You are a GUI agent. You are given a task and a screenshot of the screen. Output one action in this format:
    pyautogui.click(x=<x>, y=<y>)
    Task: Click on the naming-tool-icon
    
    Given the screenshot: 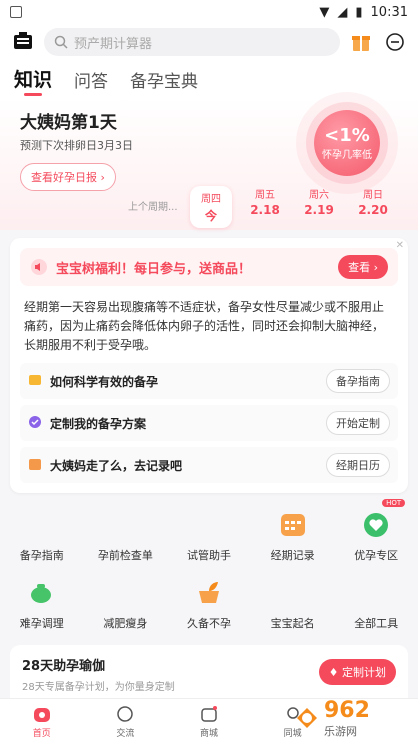 What is the action you would take?
    pyautogui.click(x=293, y=592)
    